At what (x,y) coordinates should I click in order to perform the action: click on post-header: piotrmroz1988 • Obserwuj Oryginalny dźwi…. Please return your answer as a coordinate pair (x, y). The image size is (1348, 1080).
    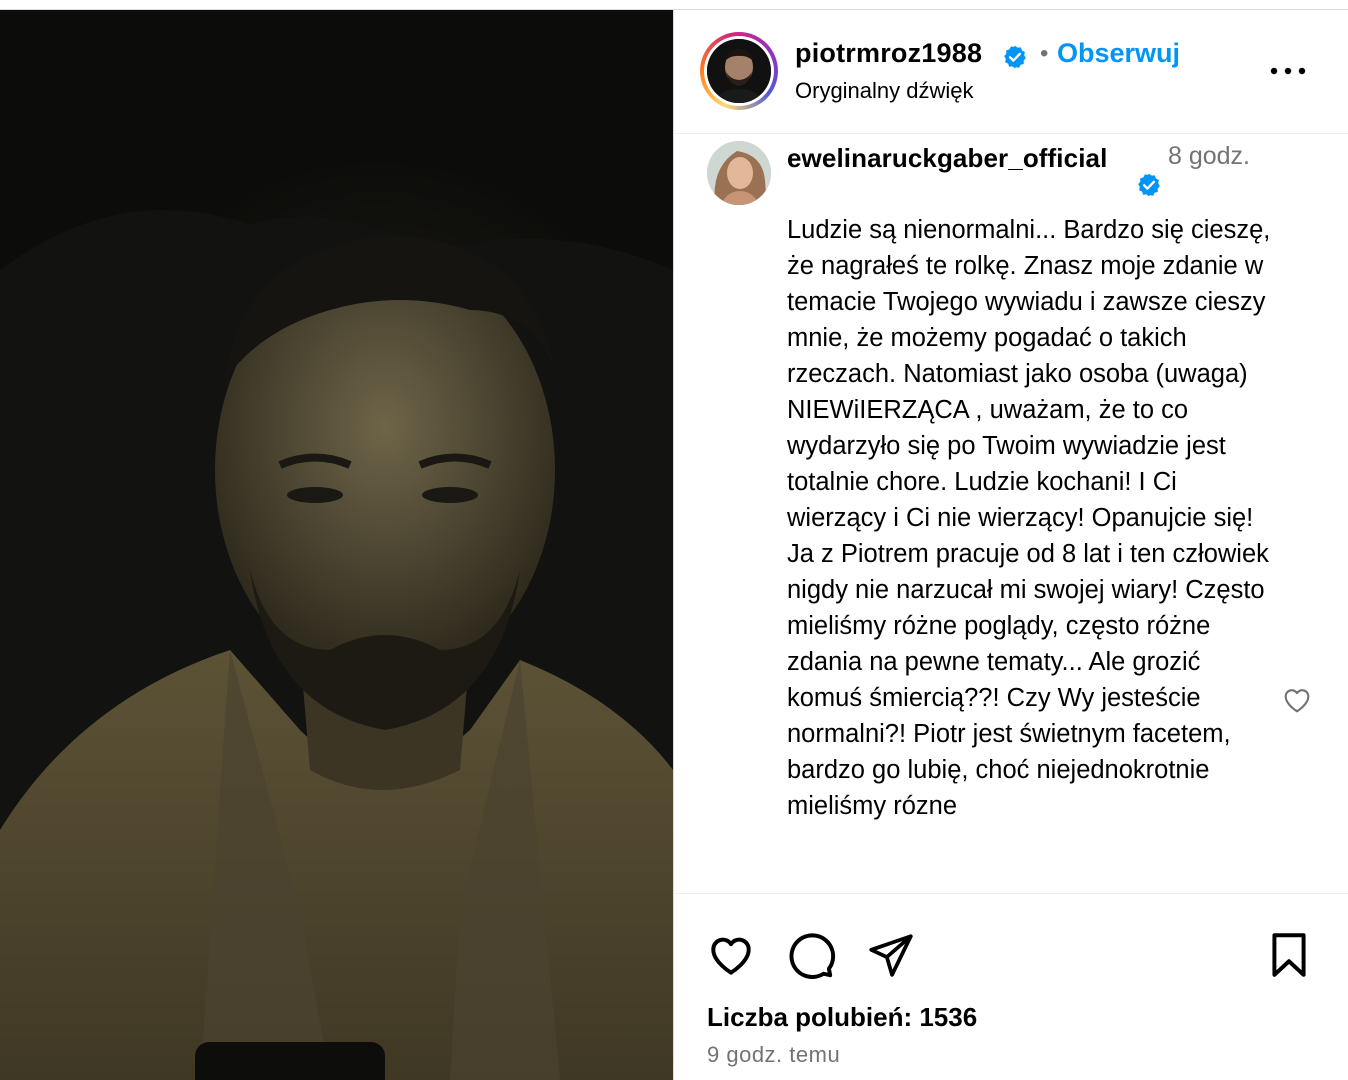
    Looking at the image, I should click on (1011, 72).